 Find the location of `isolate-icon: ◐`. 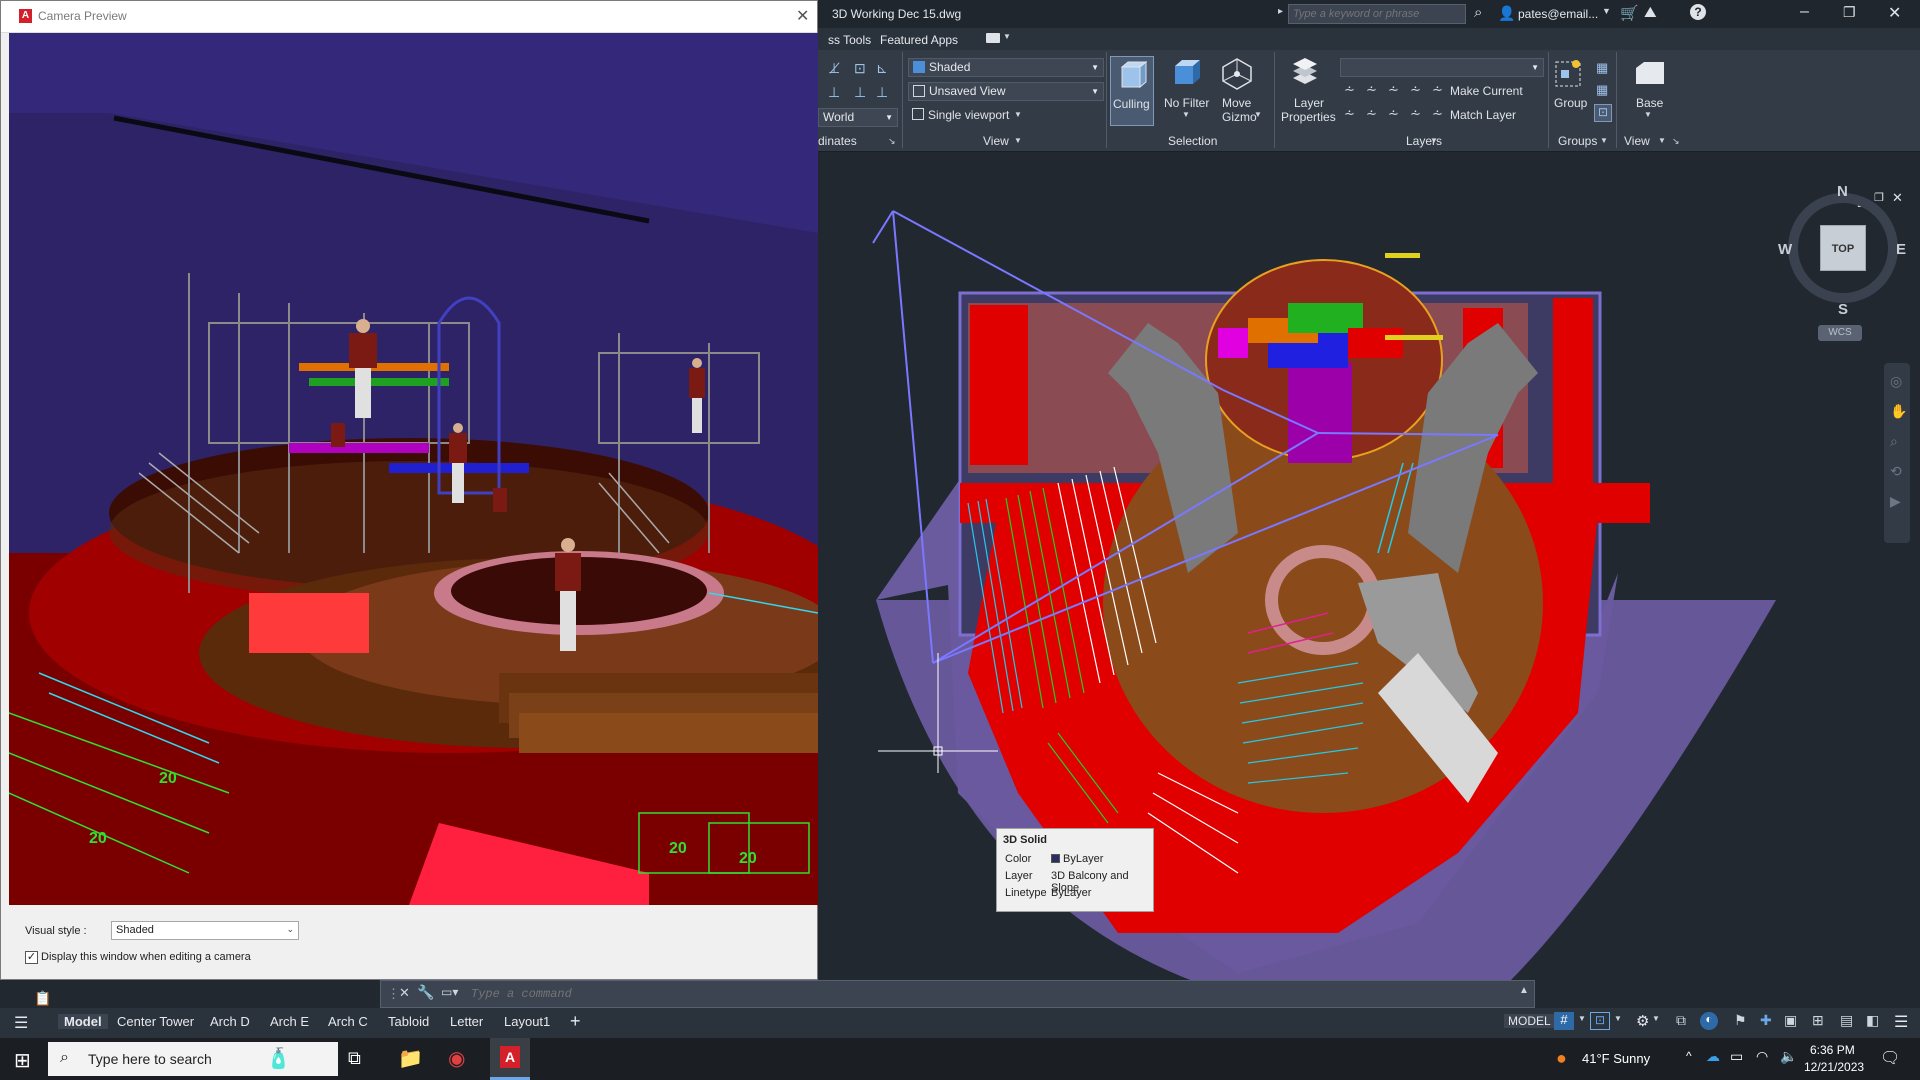

isolate-icon: ◐ is located at coordinates (1709, 1021).